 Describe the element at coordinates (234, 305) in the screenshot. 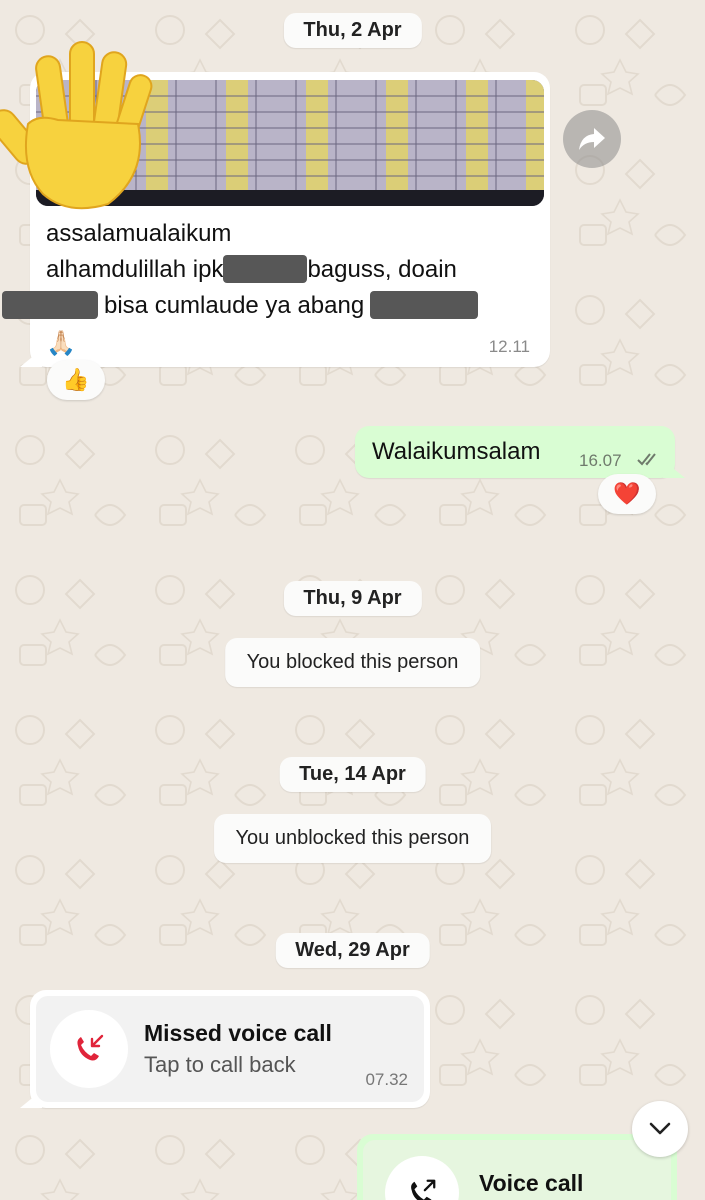

I see `message-line-3-text: bisa cumlaude ya abang` at that location.